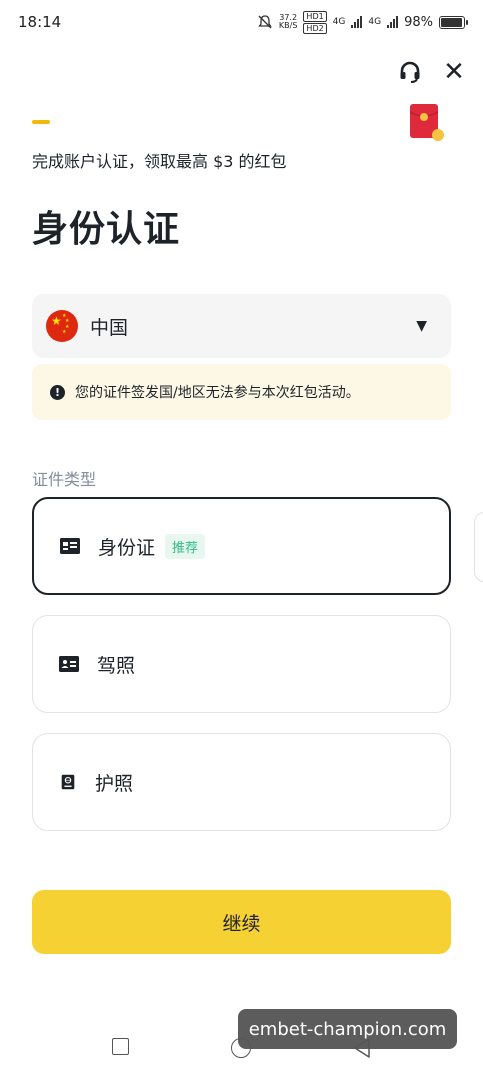  Describe the element at coordinates (120, 1046) in the screenshot. I see `recents-button` at that location.